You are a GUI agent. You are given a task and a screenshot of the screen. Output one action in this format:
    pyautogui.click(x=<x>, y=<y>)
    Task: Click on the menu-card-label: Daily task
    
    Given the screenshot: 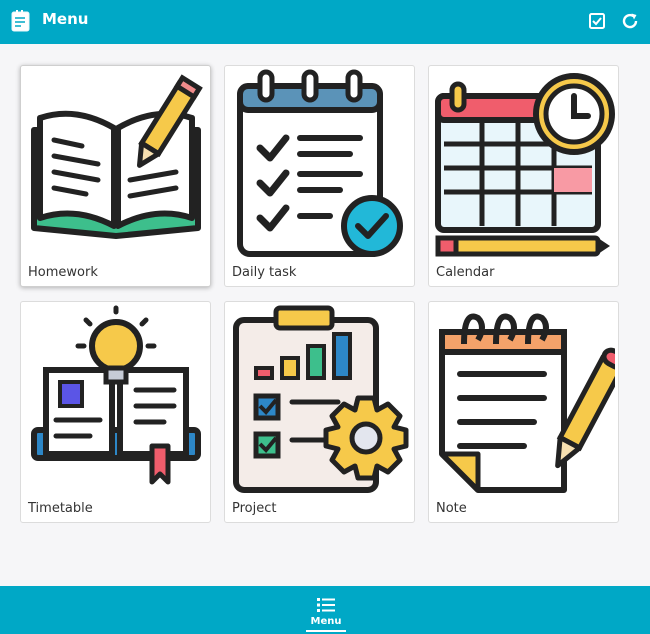 What is the action you would take?
    pyautogui.click(x=264, y=272)
    